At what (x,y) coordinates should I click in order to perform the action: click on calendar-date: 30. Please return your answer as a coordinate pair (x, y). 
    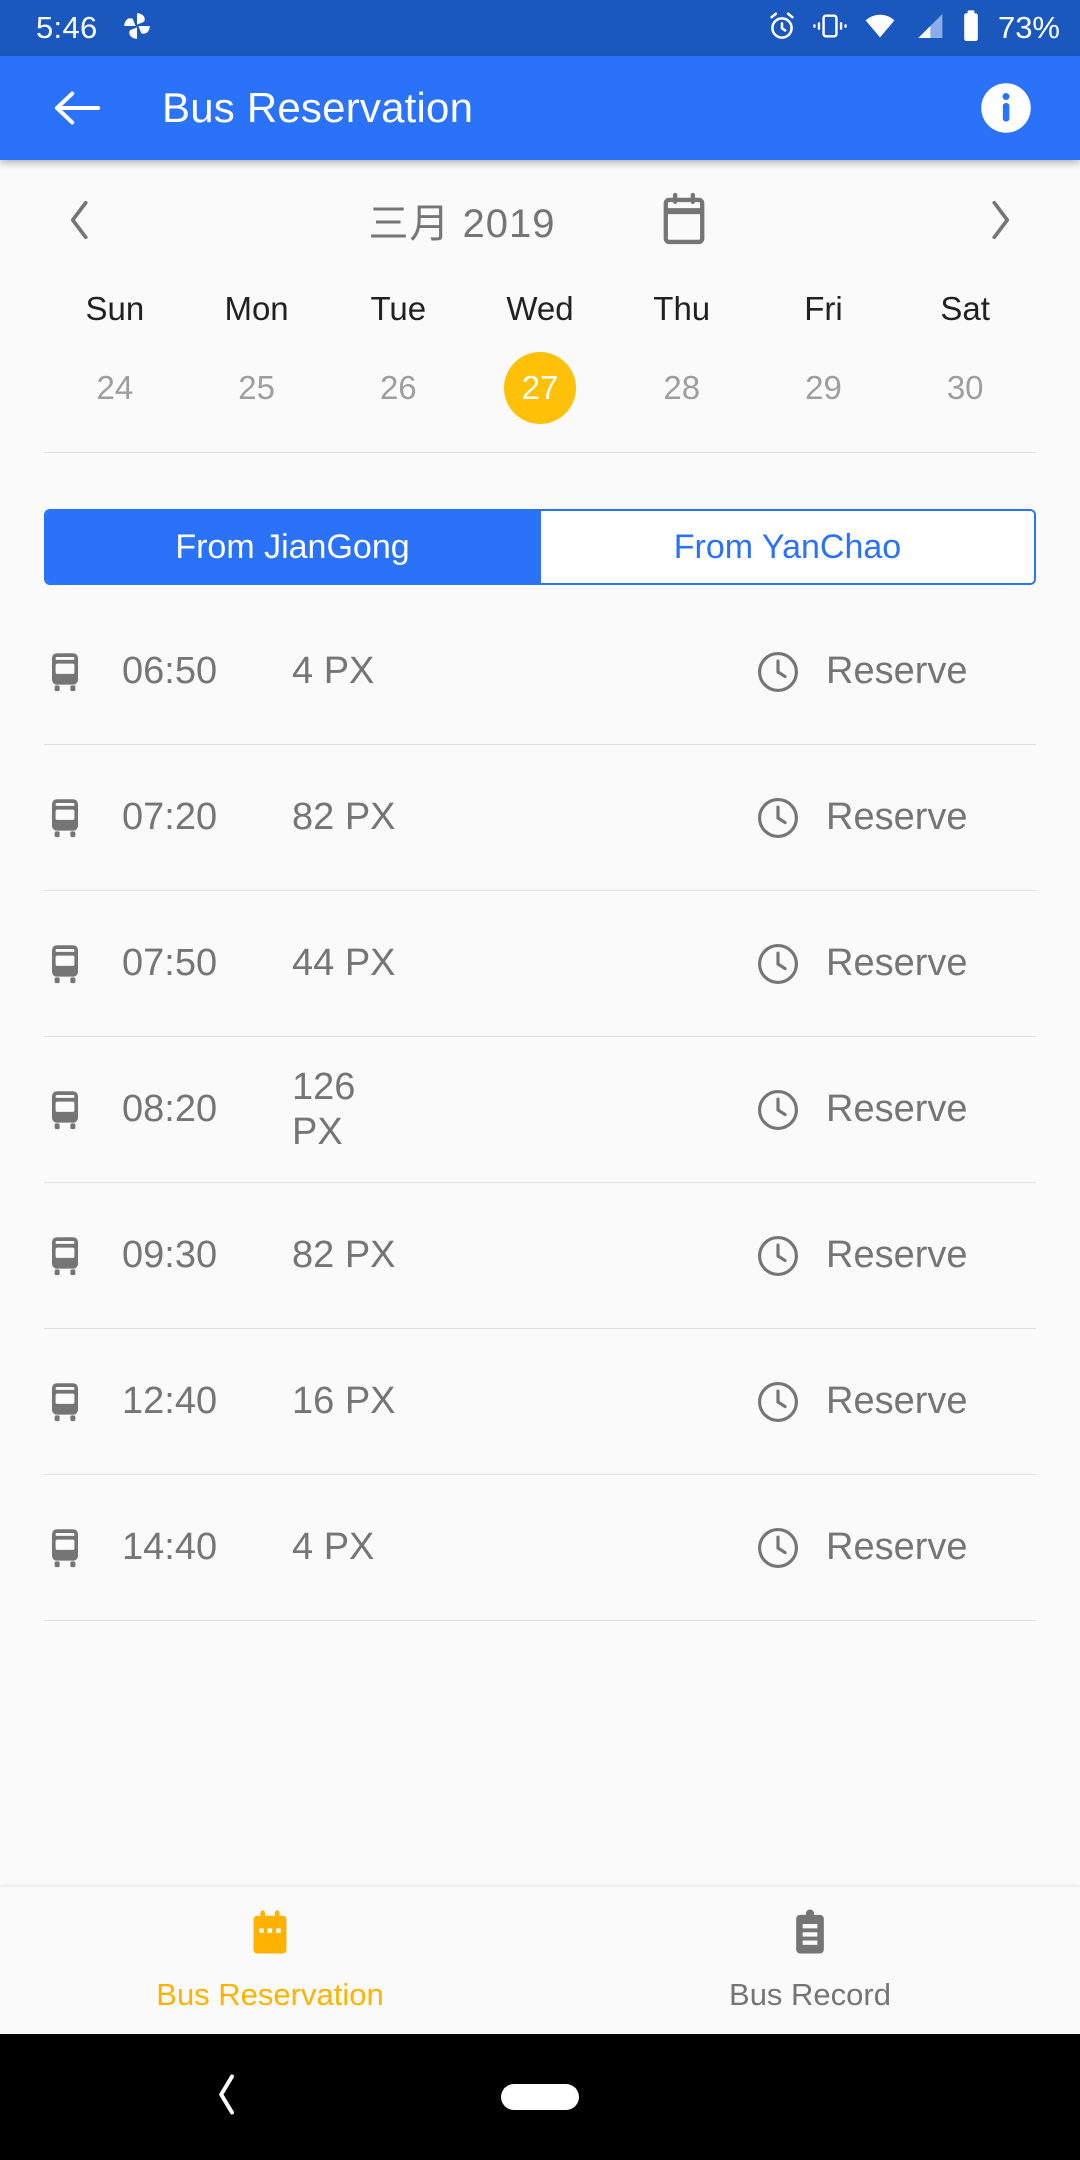
    Looking at the image, I should click on (965, 388).